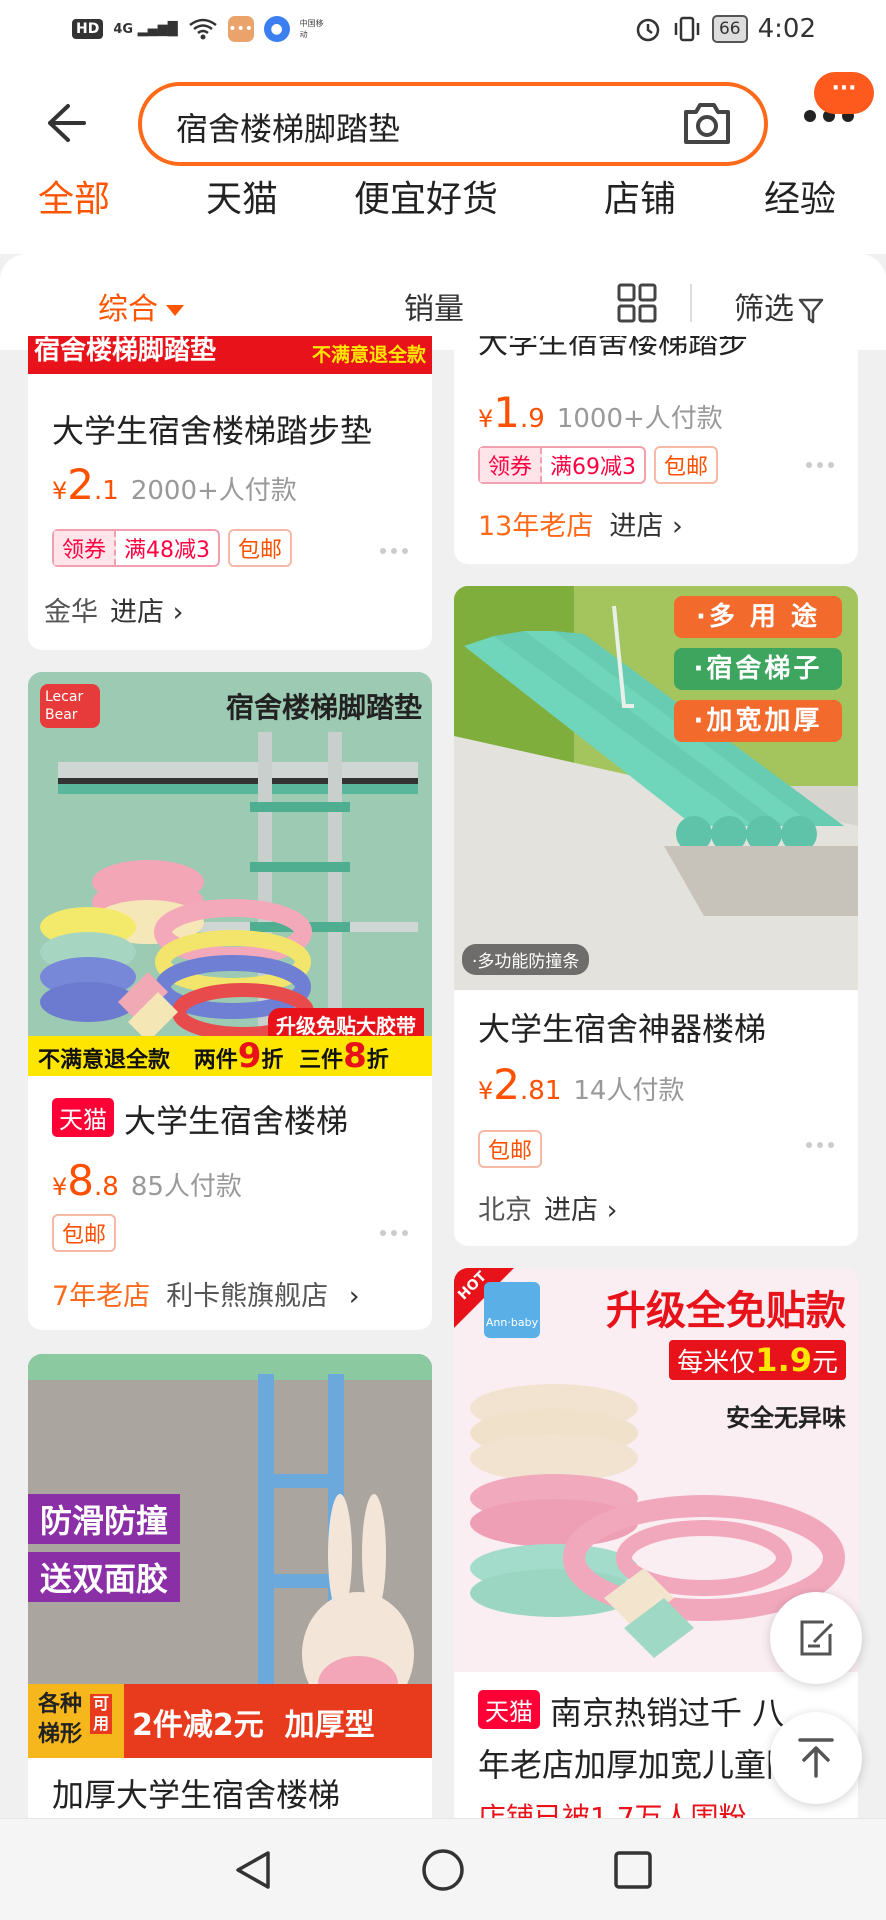  What do you see at coordinates (631, 1711) in the screenshot?
I see `product-title: 天猫 南京热销过千 八` at bounding box center [631, 1711].